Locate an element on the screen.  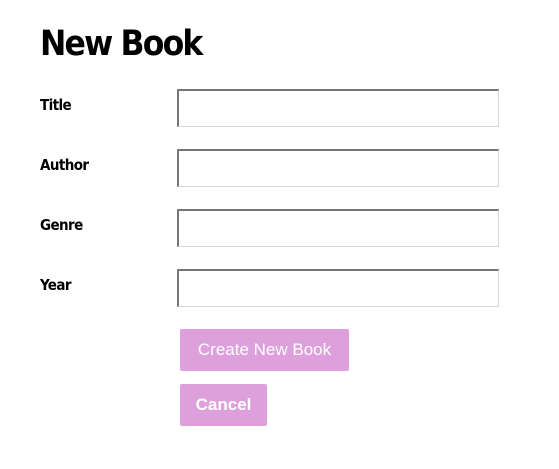
title-row: Title is located at coordinates (279, 109).